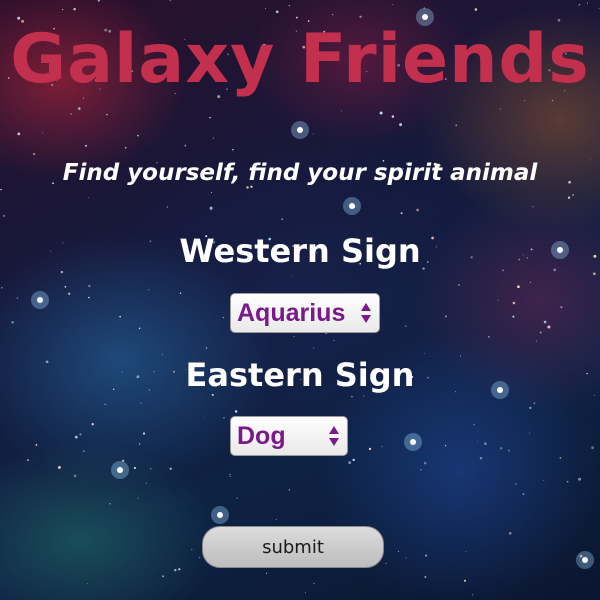 This screenshot has height=600, width=600. What do you see at coordinates (291, 312) in the screenshot?
I see `western-sign-value: Aquarius` at bounding box center [291, 312].